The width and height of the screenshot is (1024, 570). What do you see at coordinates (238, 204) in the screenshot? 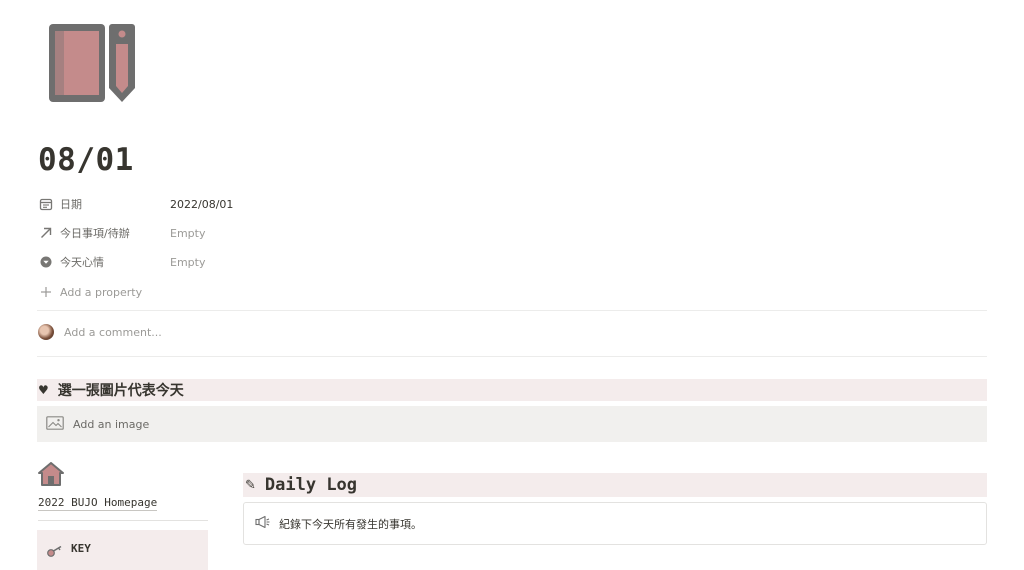
I see `property-row-date: 日期 2022/08/01` at bounding box center [238, 204].